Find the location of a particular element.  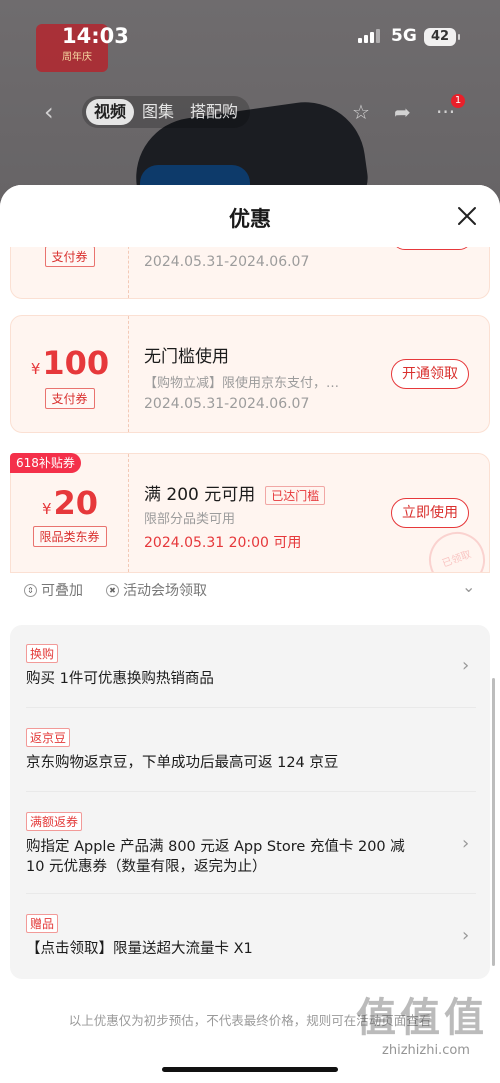

coupon-title: 无门槛使用 is located at coordinates (186, 357).